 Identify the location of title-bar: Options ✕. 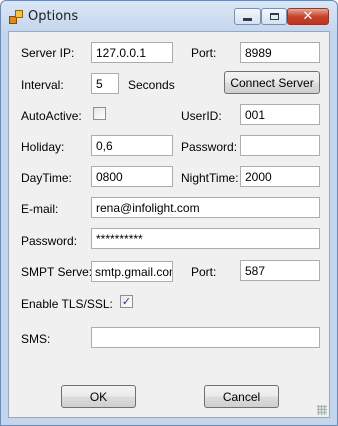
(169, 16).